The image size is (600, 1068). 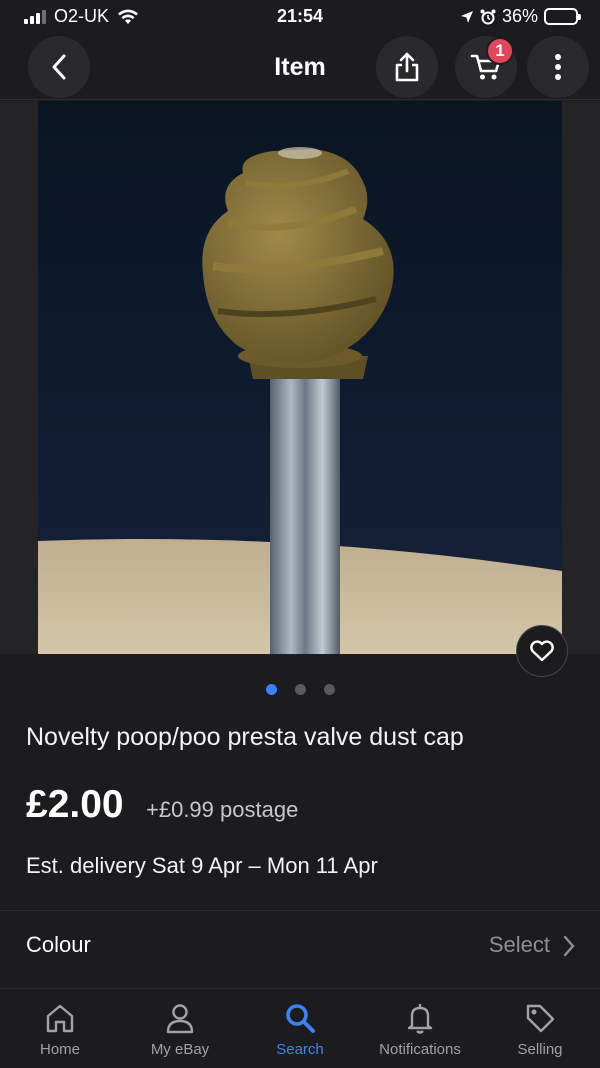 I want to click on tab-my-ebay: My eBay, so click(x=180, y=1028).